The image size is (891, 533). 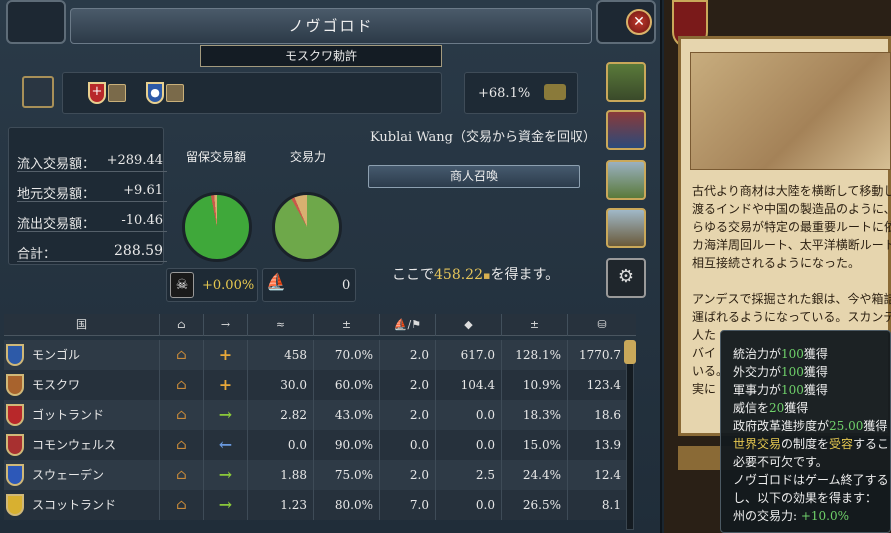 I want to click on col-share-pct: ±, so click(x=347, y=325).